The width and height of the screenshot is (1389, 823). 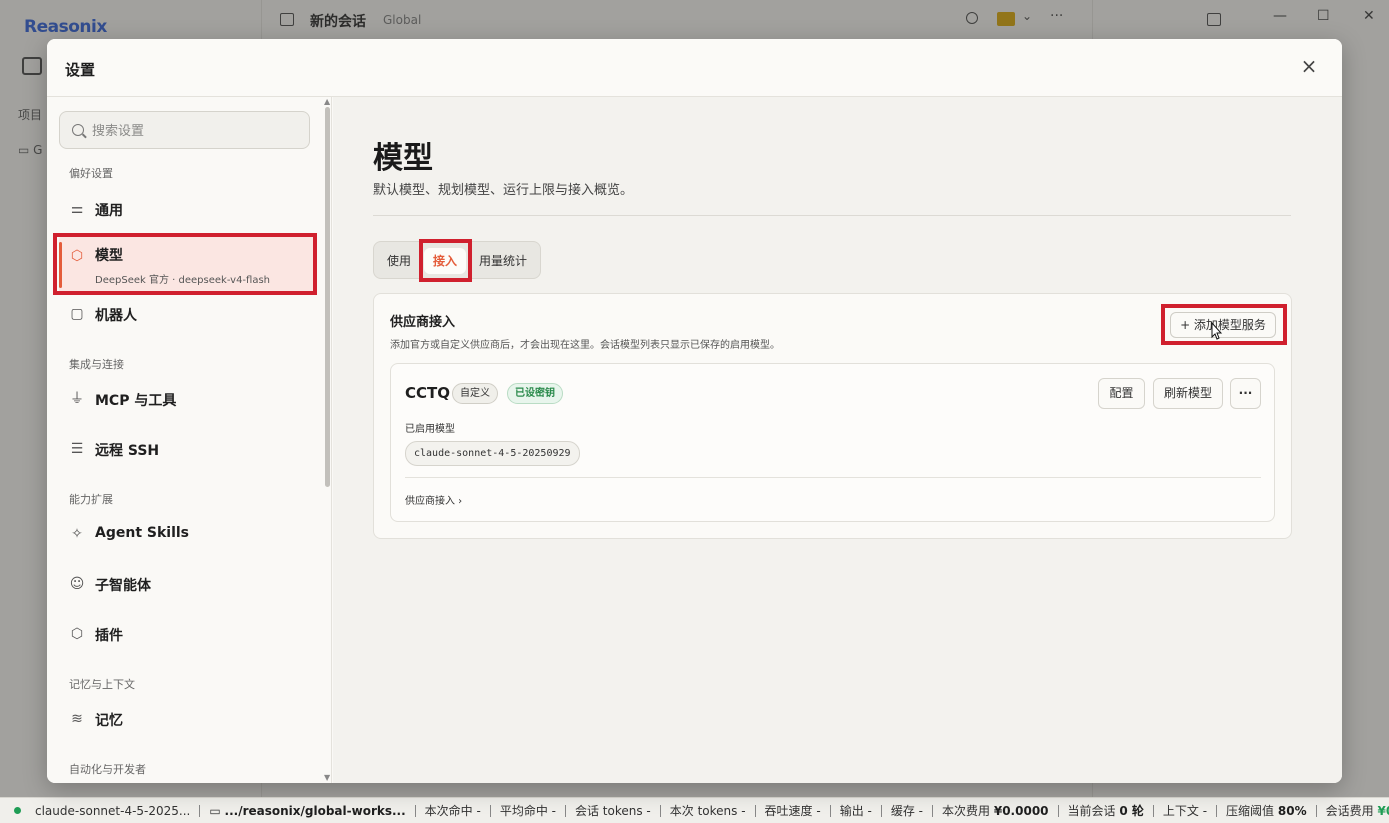 What do you see at coordinates (17, 810) in the screenshot?
I see `status-dot` at bounding box center [17, 810].